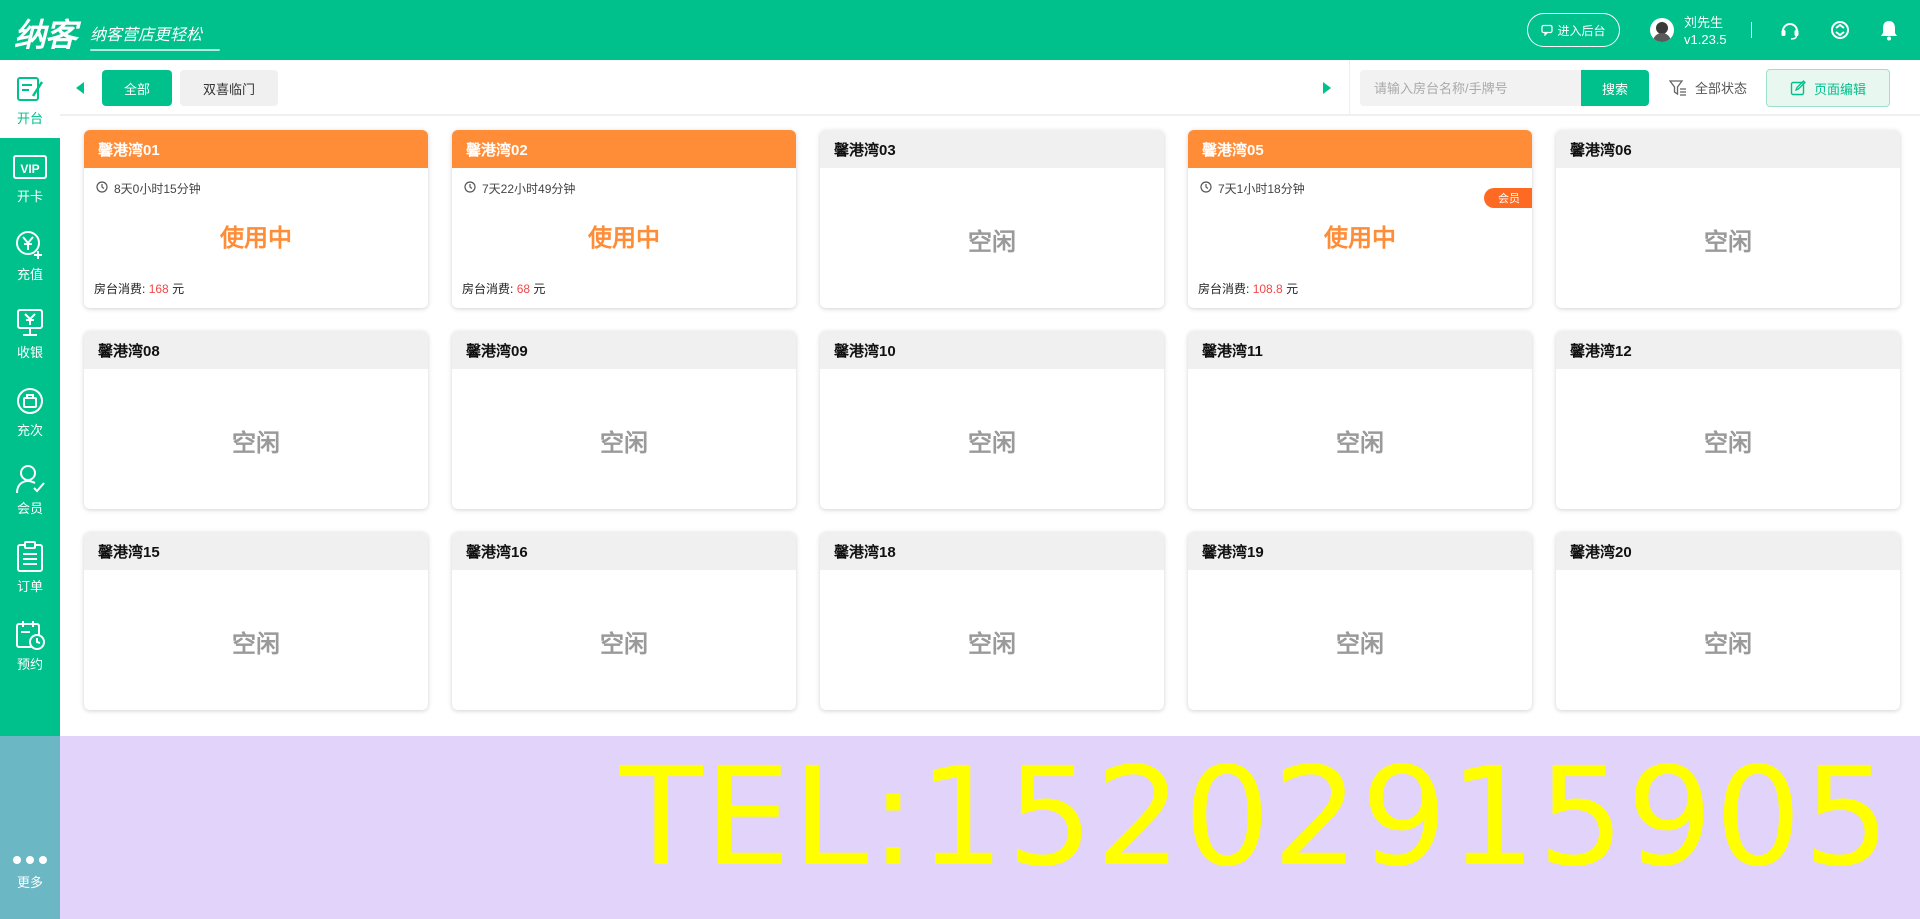 The image size is (1920, 919). I want to click on room-card: 馨港湾06 空闲, so click(1728, 219).